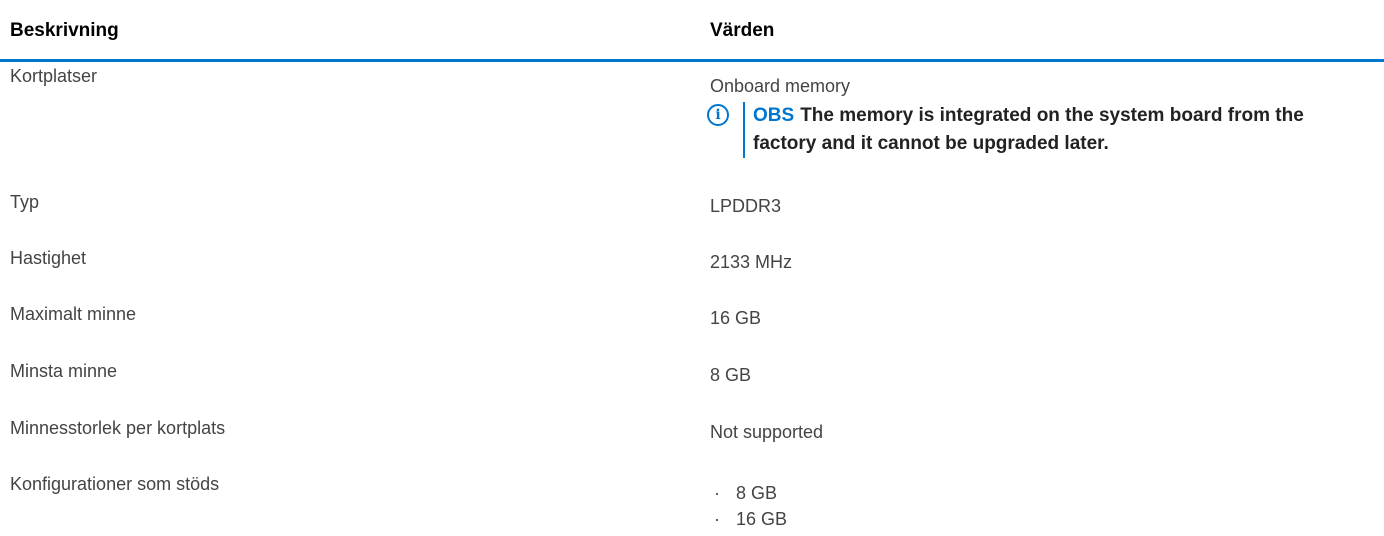  Describe the element at coordinates (767, 432) in the screenshot. I see `row-value: Not supported` at that location.